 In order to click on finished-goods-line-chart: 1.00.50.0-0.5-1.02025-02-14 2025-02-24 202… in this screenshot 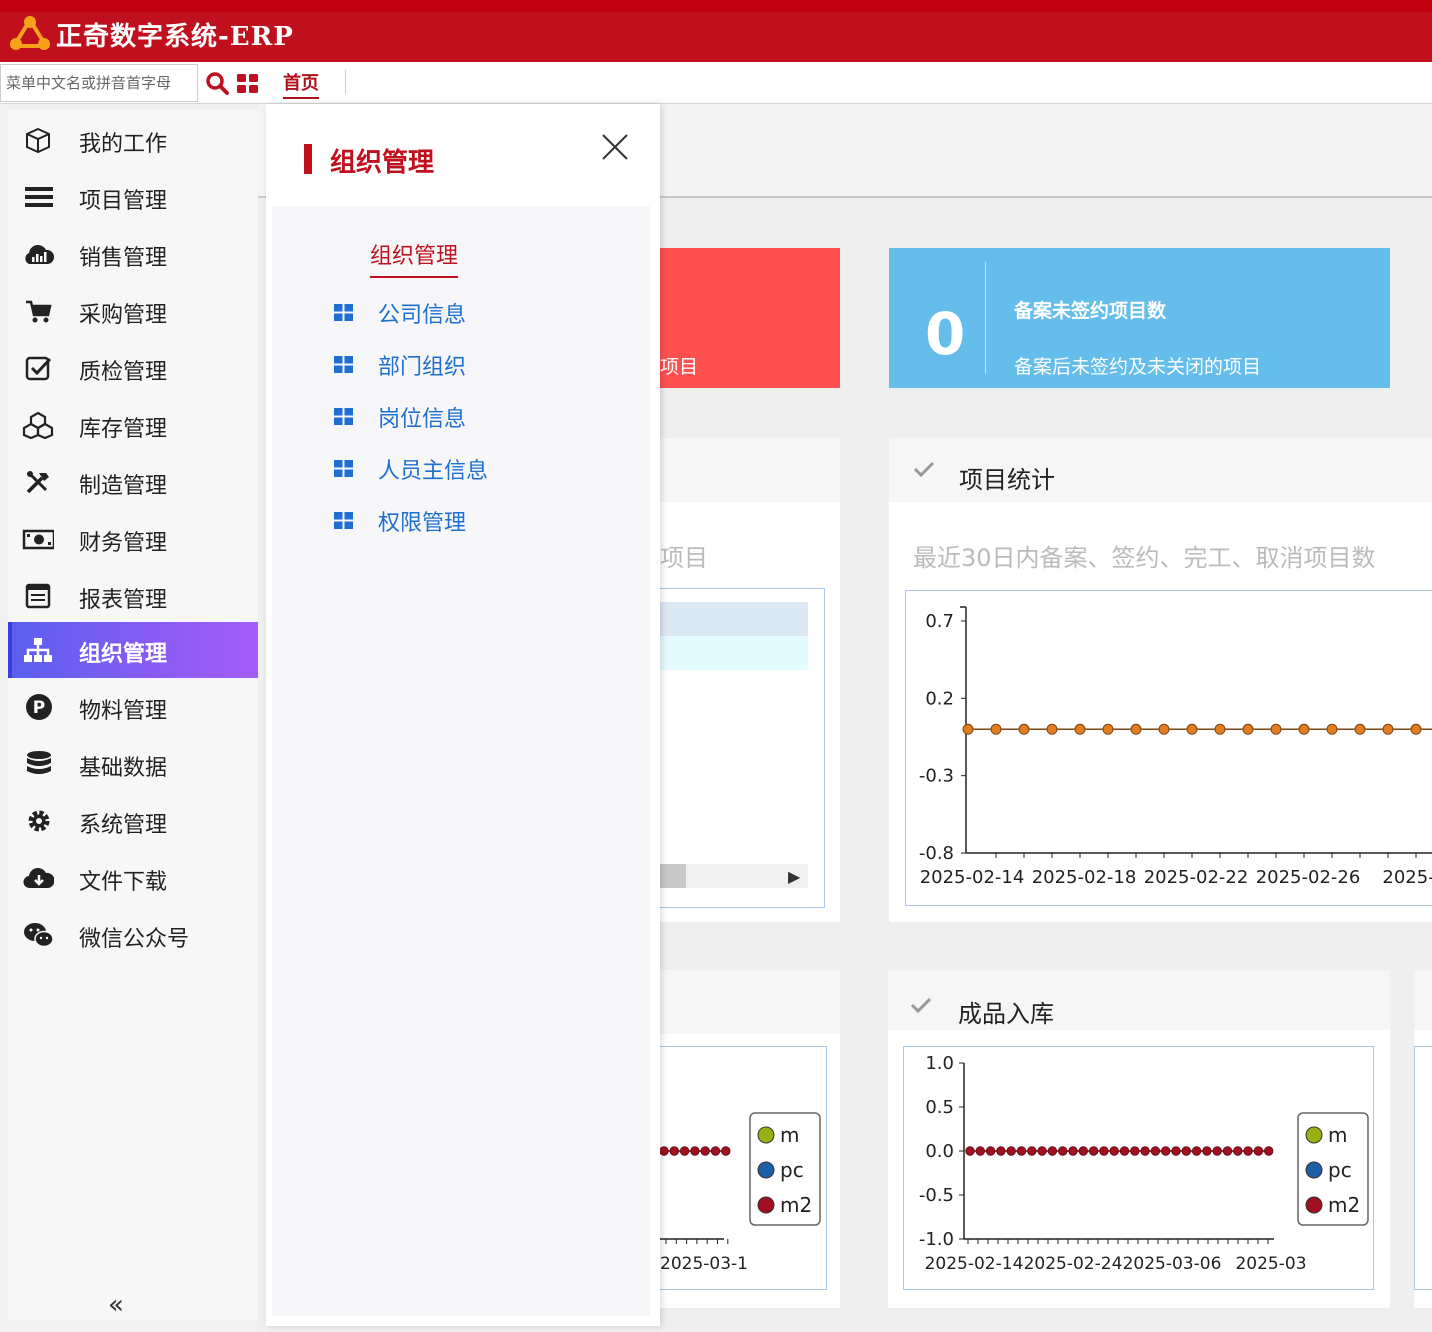, I will do `click(1144, 1163)`.